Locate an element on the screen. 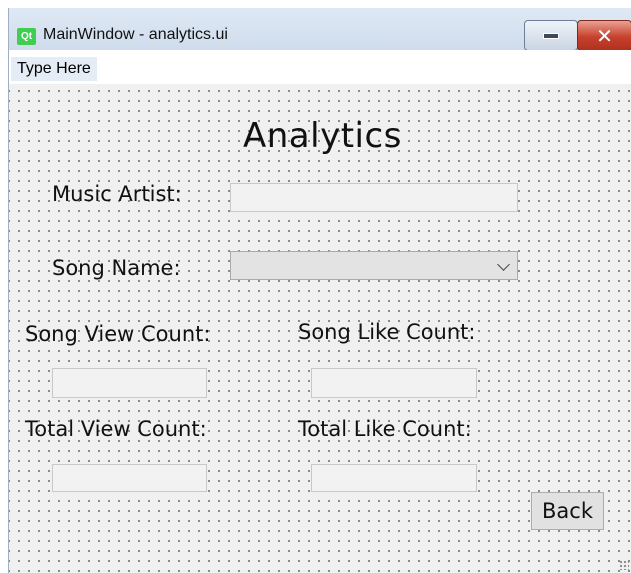 This screenshot has height=573, width=631. close-icon: ✕ is located at coordinates (604, 35).